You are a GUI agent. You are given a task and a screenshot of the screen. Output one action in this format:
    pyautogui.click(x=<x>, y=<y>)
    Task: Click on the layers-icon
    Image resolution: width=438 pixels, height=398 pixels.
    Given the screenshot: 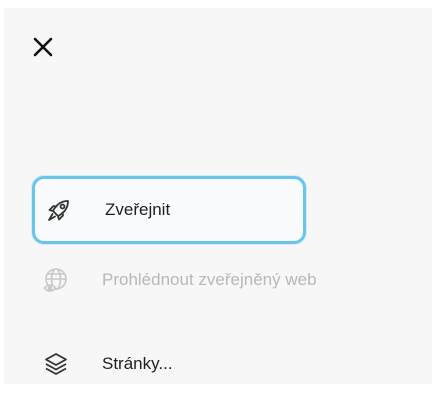 What is the action you would take?
    pyautogui.click(x=56, y=364)
    